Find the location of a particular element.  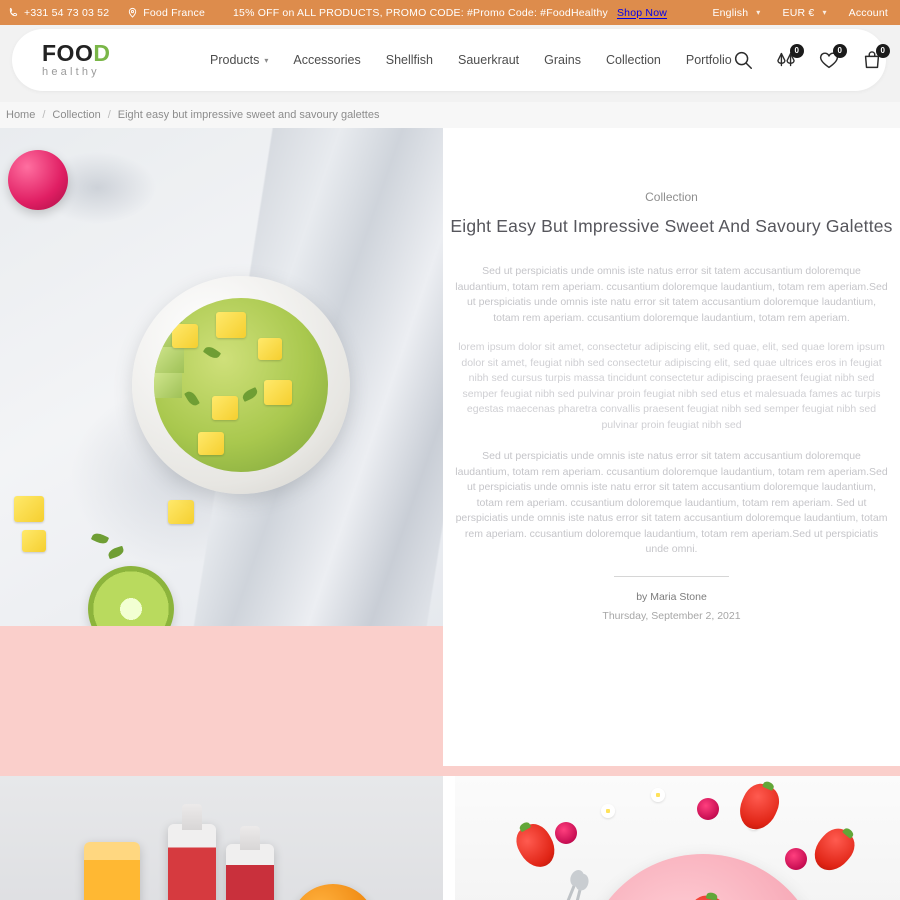

account-link: Account is located at coordinates (868, 13).